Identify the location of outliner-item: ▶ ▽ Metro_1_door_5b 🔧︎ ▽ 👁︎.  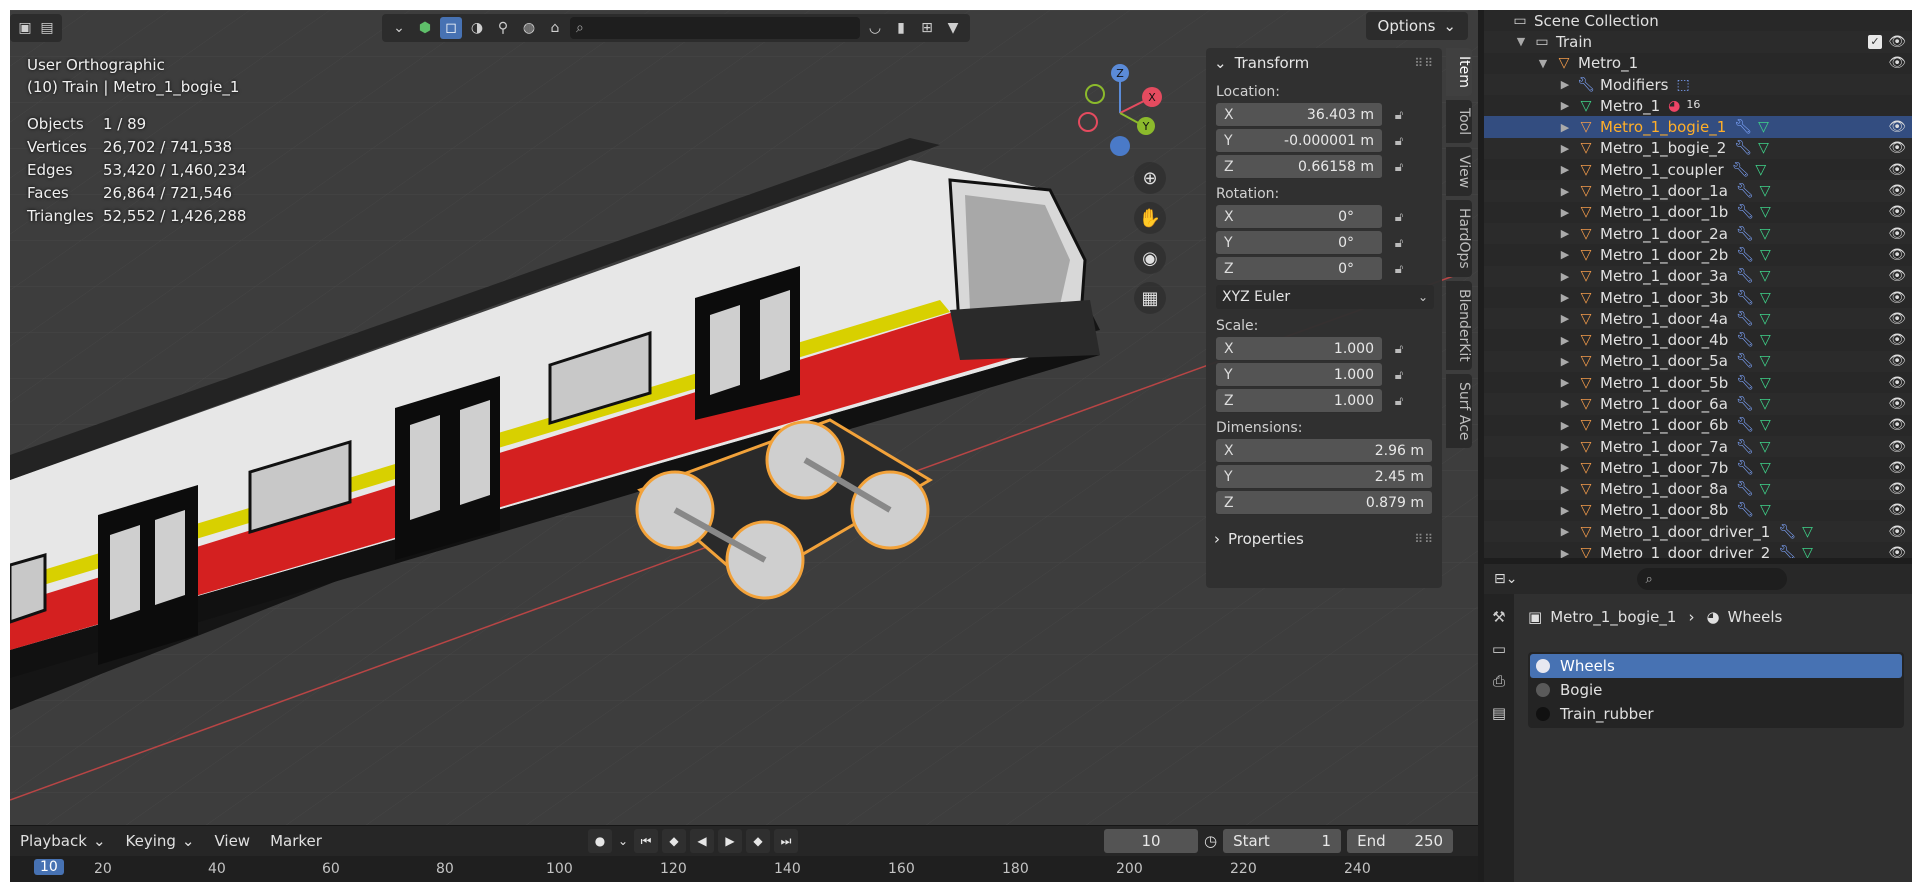
(1698, 382).